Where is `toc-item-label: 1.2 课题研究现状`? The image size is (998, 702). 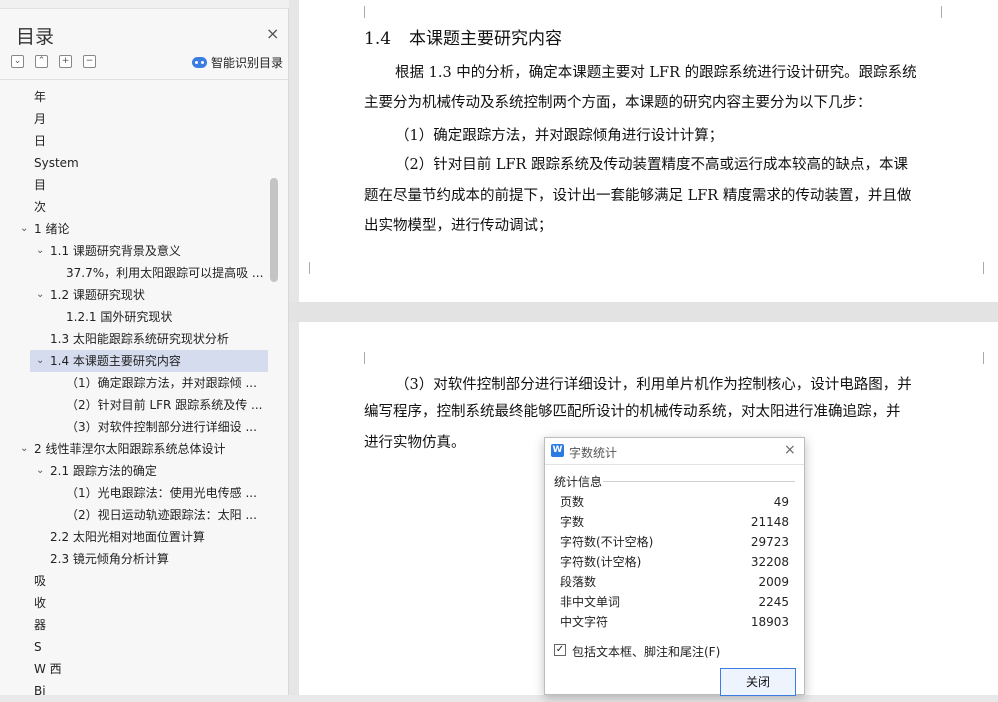 toc-item-label: 1.2 课题研究现状 is located at coordinates (97, 295).